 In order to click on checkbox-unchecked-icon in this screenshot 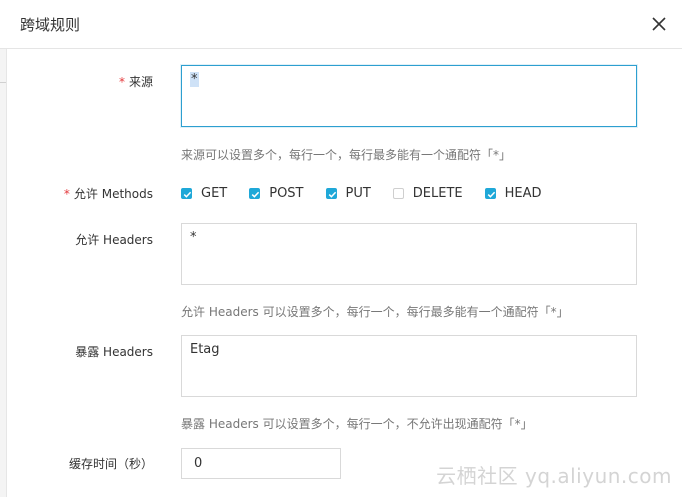, I will do `click(398, 193)`.